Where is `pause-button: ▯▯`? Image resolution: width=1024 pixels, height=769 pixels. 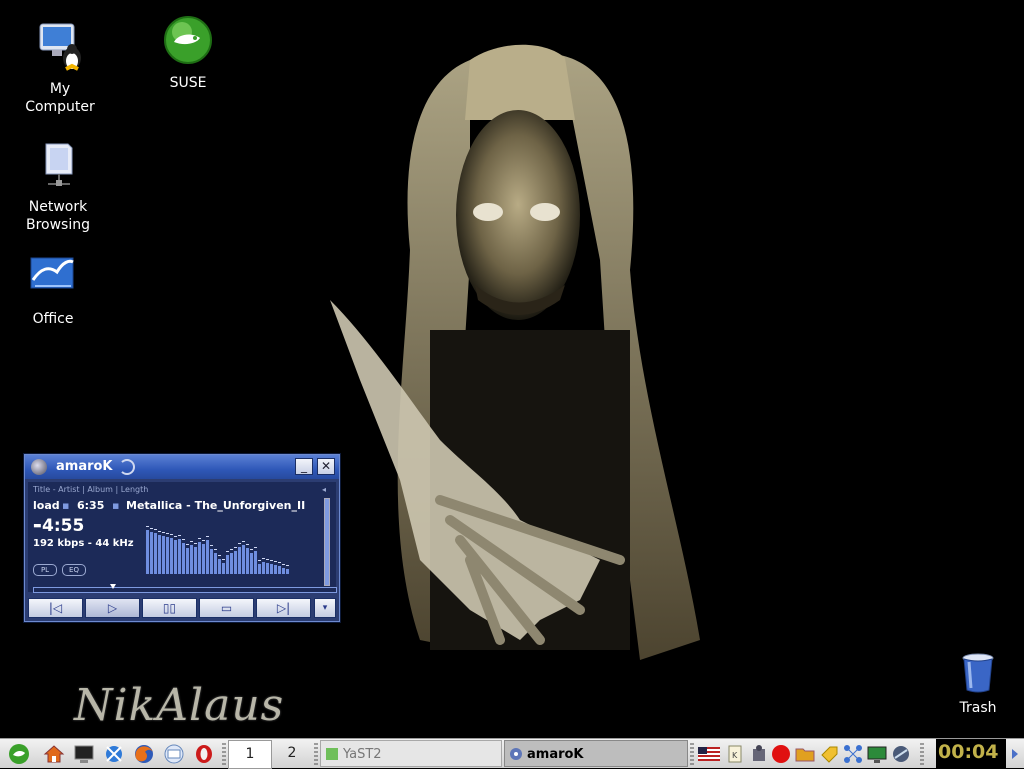 pause-button: ▯▯ is located at coordinates (169, 608).